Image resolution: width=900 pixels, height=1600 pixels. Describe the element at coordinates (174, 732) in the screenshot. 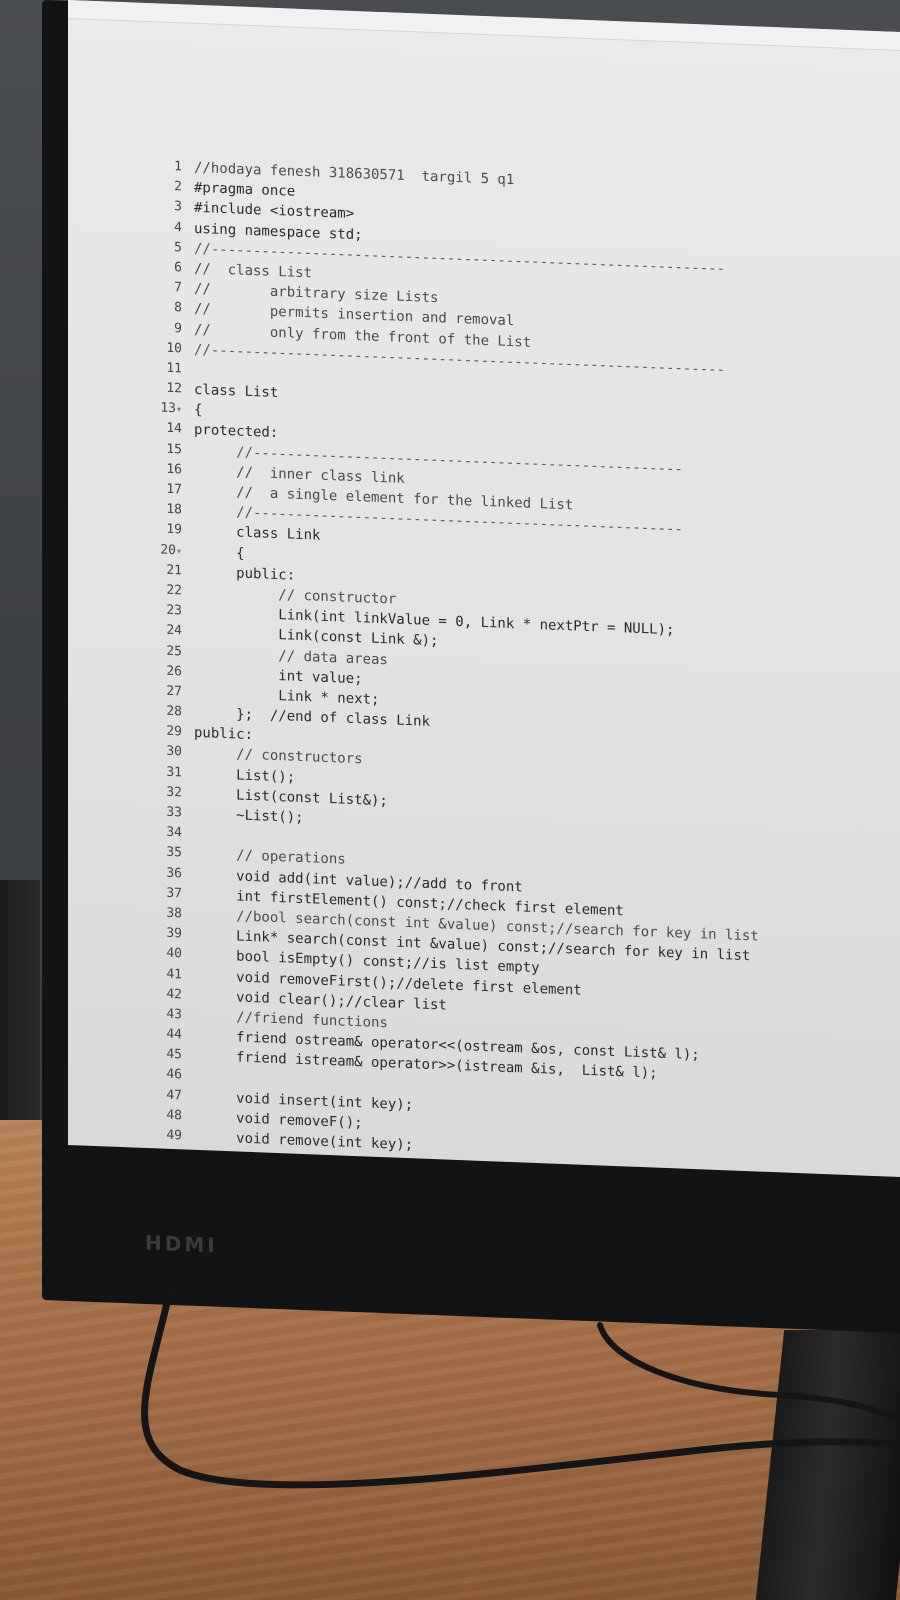

I see `line-number-text: 29` at that location.